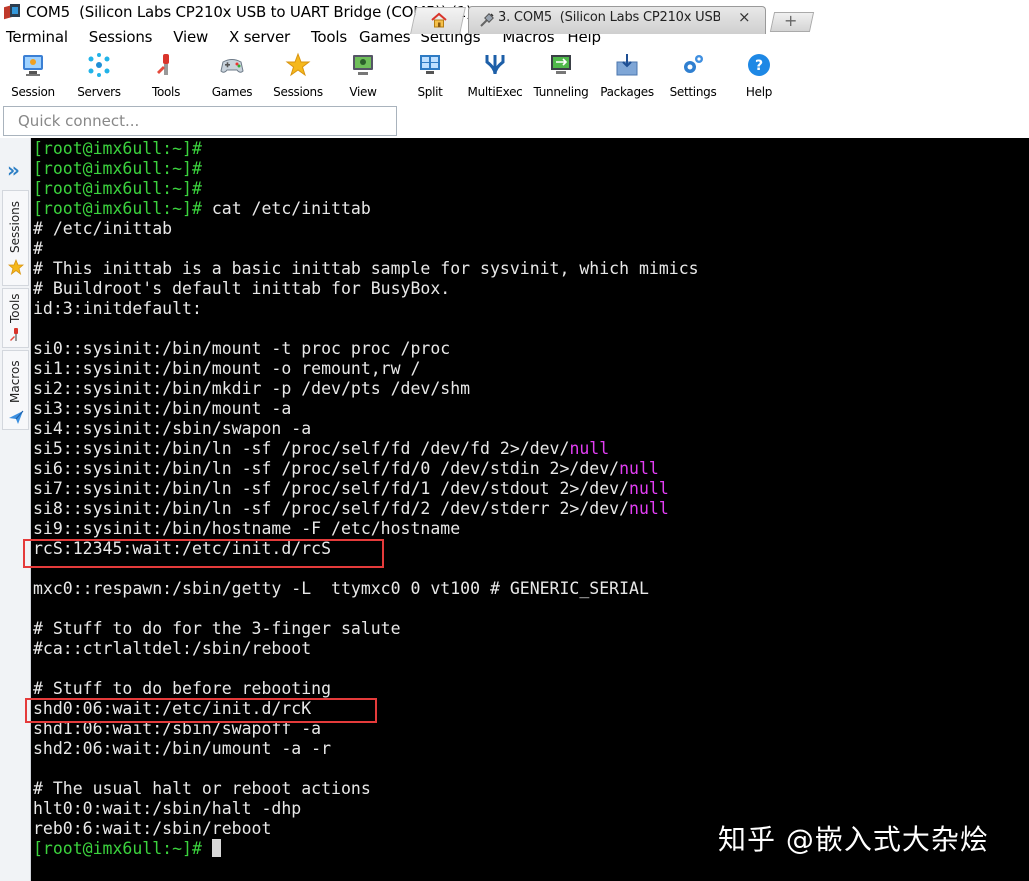 The height and width of the screenshot is (881, 1029). What do you see at coordinates (13, 170) in the screenshot?
I see `double-chevron-right-icon: »` at bounding box center [13, 170].